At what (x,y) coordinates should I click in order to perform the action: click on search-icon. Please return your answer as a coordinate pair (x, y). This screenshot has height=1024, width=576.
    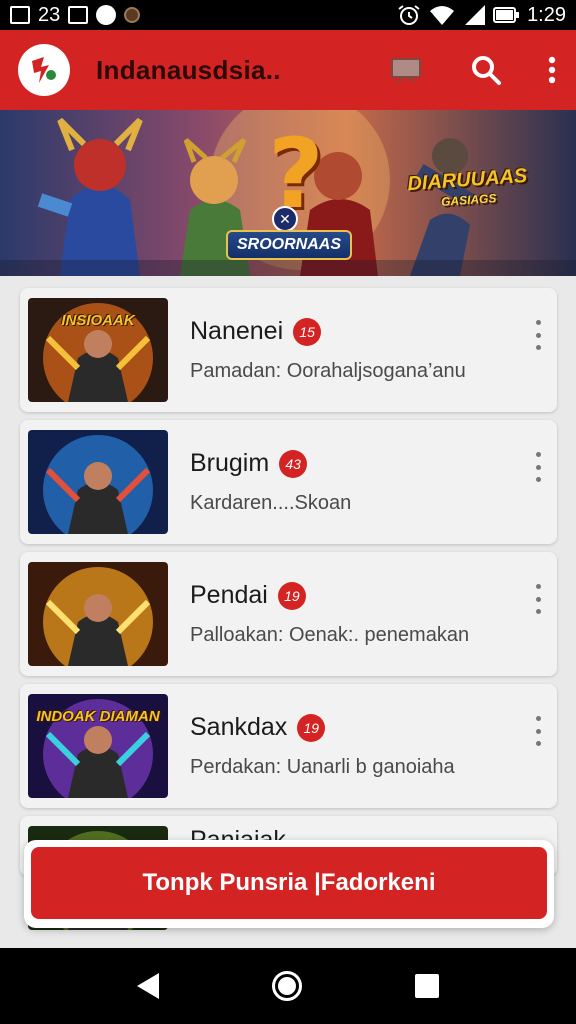
    Looking at the image, I should click on (486, 70).